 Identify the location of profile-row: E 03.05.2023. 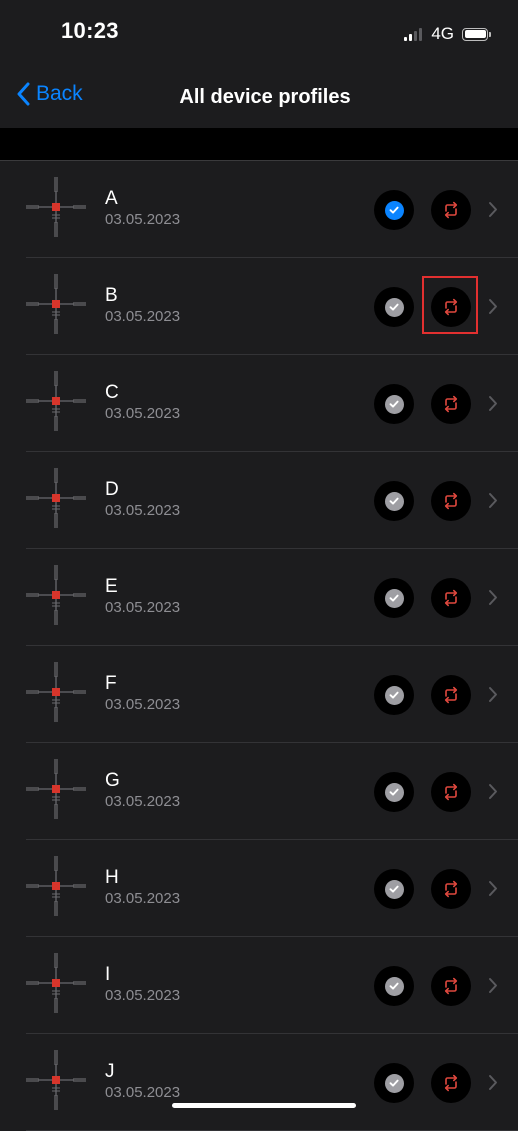
(259, 597).